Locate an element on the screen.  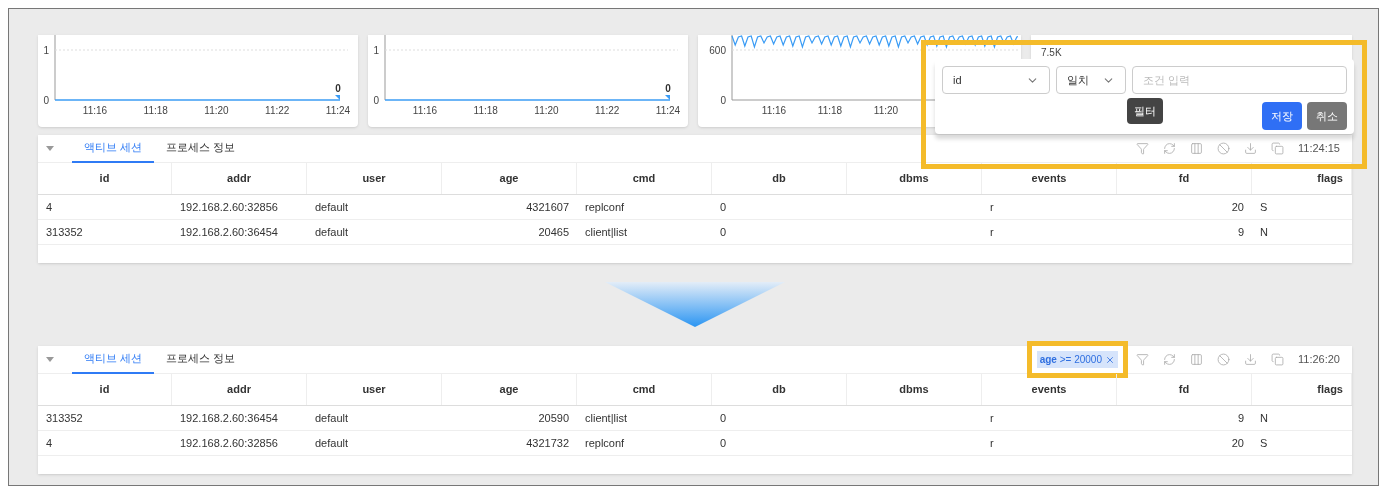
x-tick-label: 11:16 is located at coordinates (774, 110).